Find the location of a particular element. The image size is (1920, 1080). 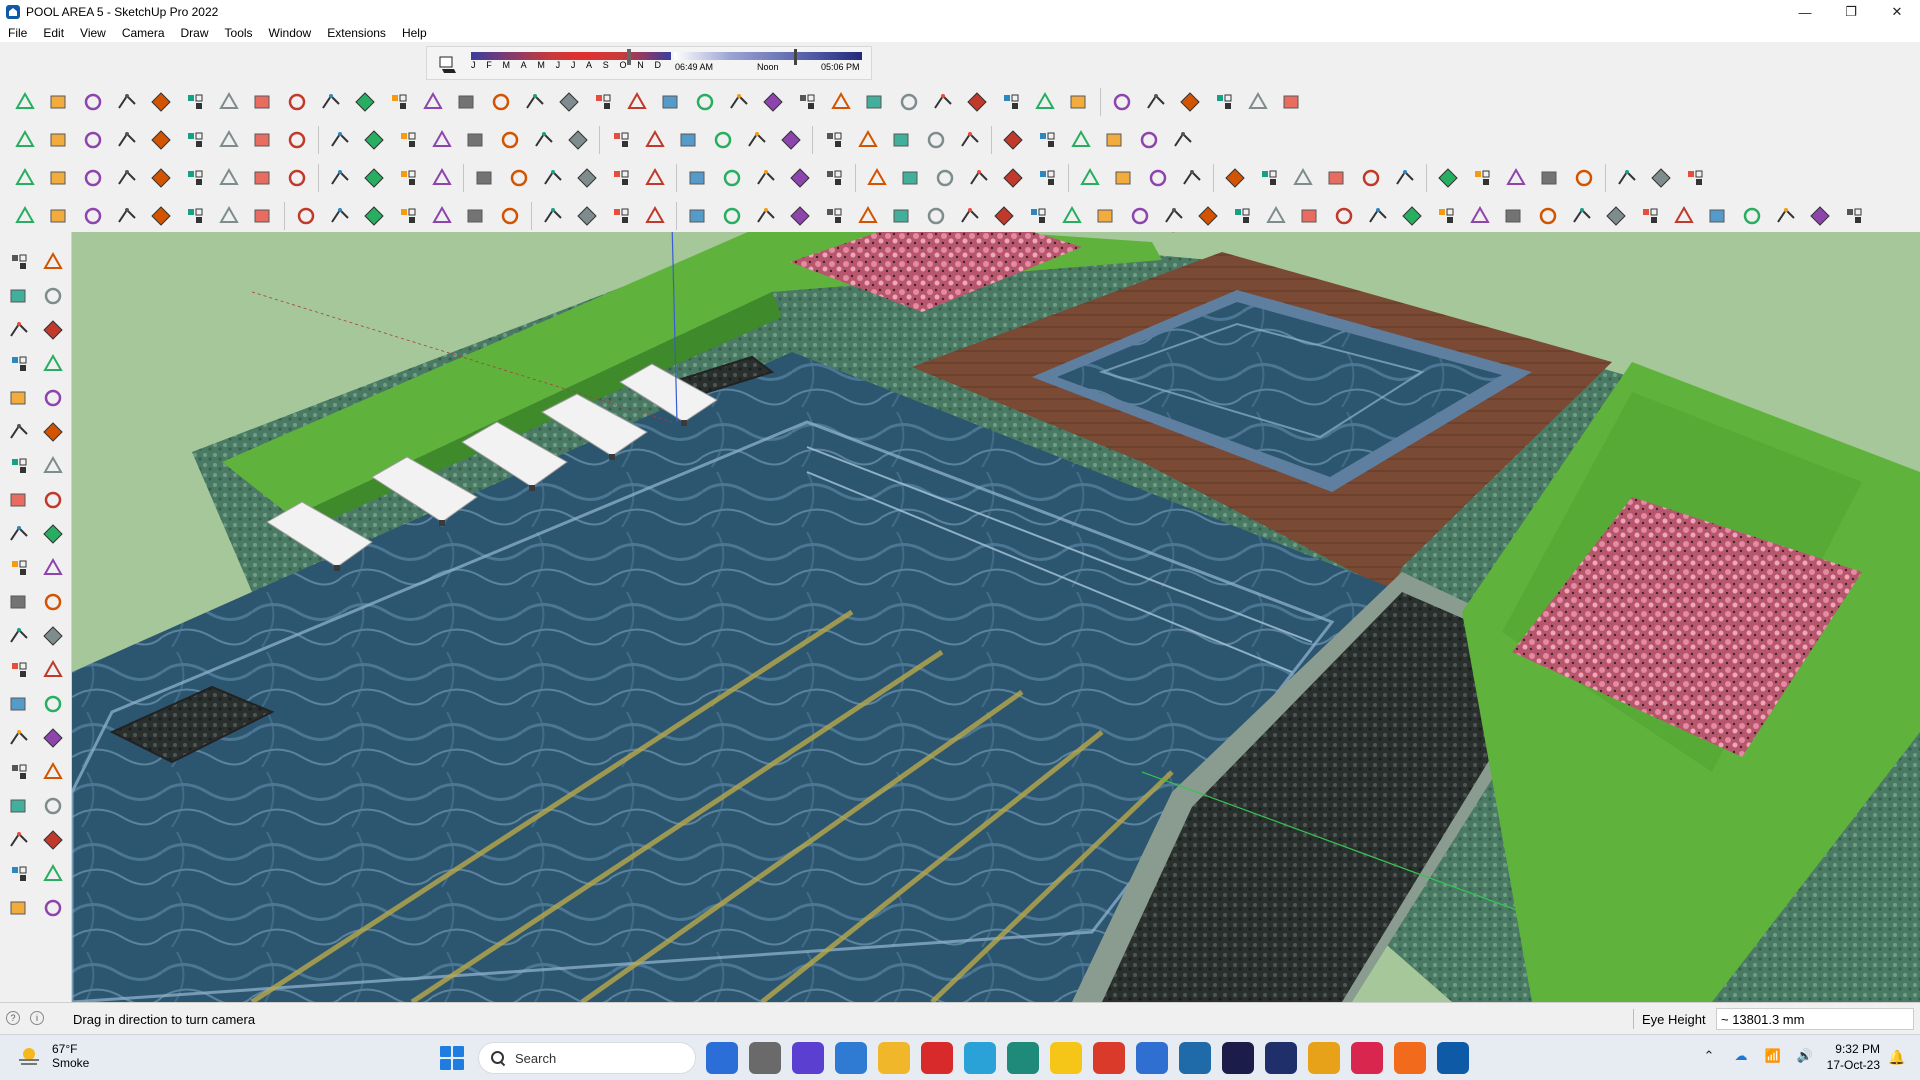

measurements-input: ~ 13801.3 mm is located at coordinates (1815, 1019).